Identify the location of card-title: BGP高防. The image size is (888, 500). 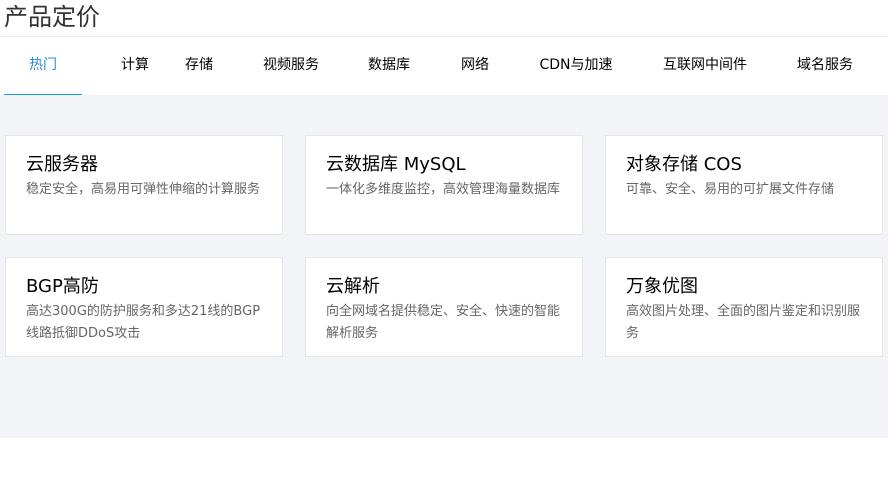
(62, 286).